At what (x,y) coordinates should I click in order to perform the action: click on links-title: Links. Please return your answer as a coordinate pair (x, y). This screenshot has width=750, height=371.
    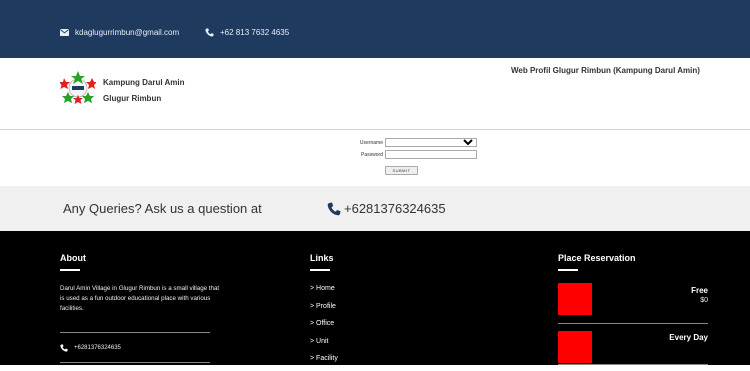
    Looking at the image, I should click on (322, 258).